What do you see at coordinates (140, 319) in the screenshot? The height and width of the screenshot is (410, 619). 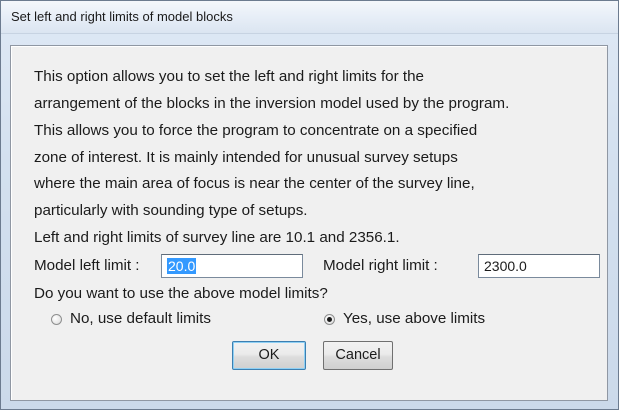 I see `default-limits-label: No, use default limits` at bounding box center [140, 319].